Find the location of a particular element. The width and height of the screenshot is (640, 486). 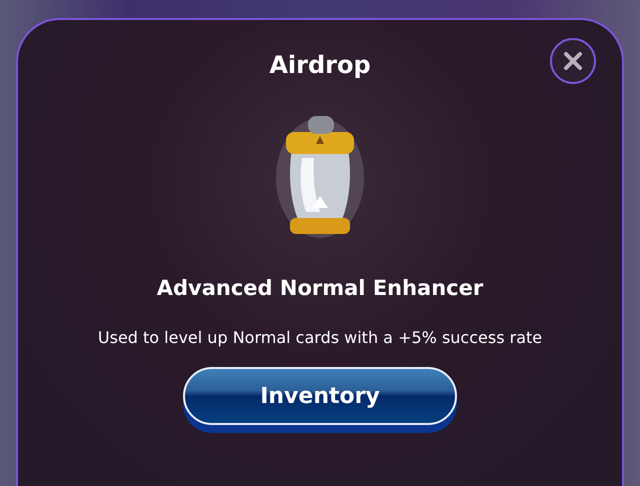

close-icon is located at coordinates (573, 61).